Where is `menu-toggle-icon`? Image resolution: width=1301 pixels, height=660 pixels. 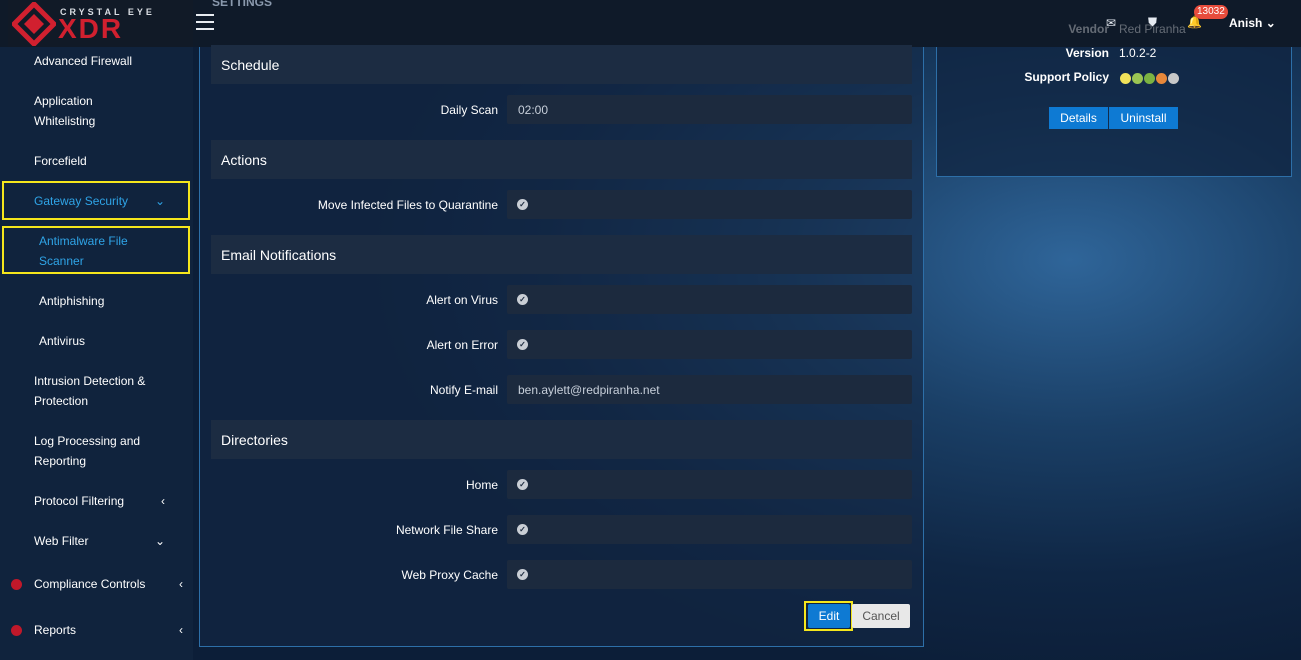 menu-toggle-icon is located at coordinates (205, 22).